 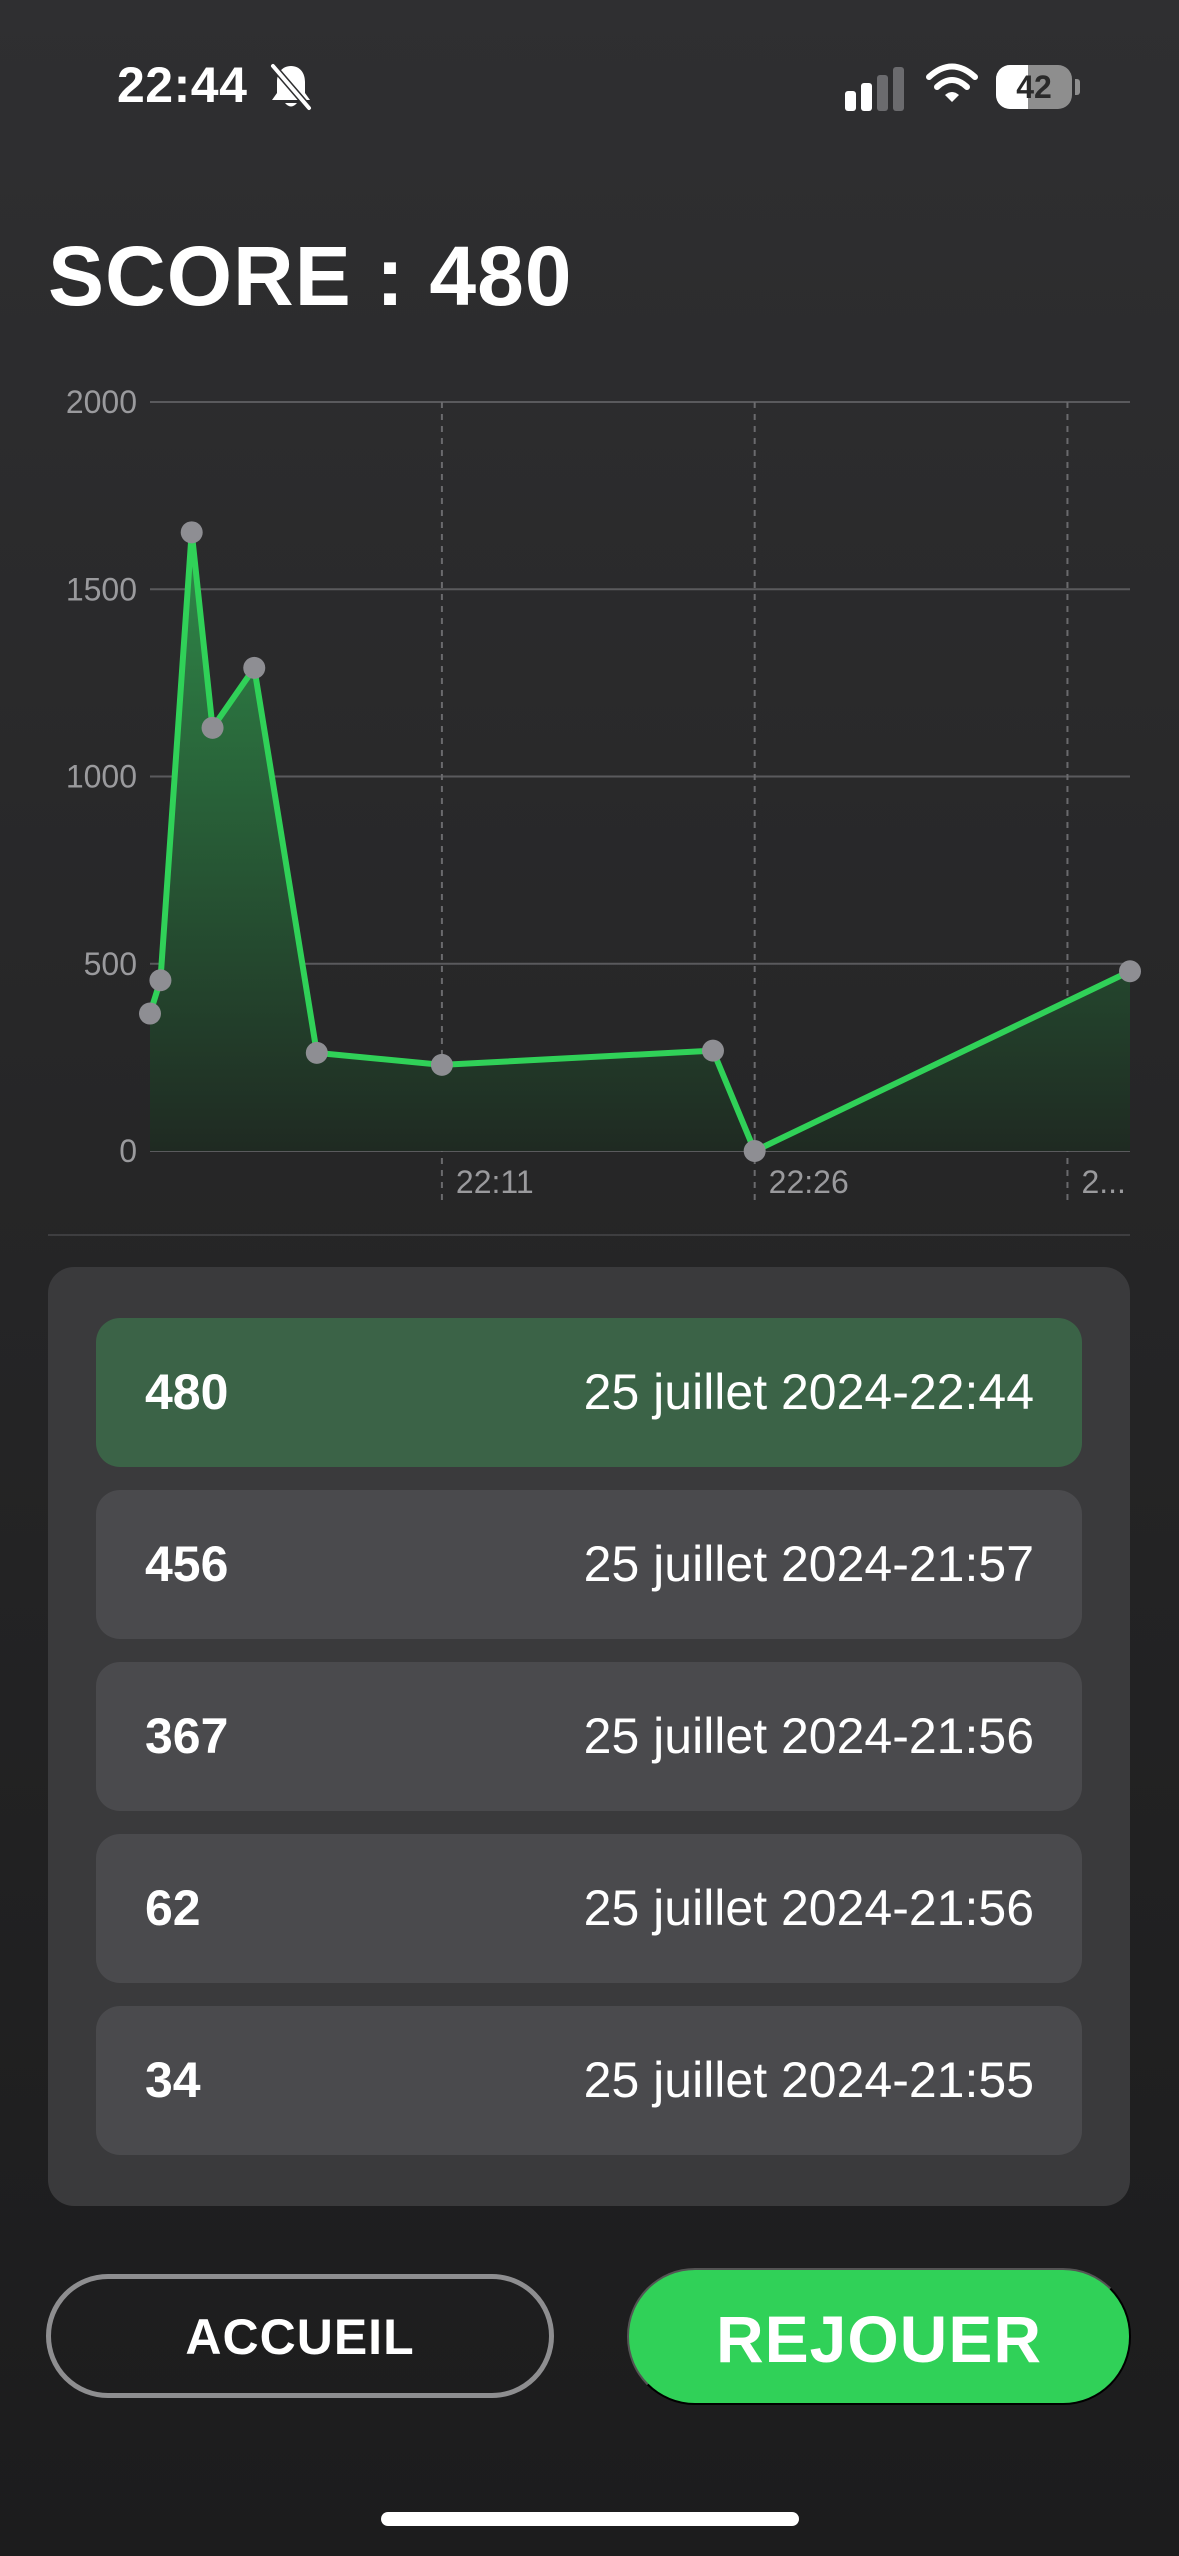 What do you see at coordinates (182, 85) in the screenshot?
I see `status-time: 22:44` at bounding box center [182, 85].